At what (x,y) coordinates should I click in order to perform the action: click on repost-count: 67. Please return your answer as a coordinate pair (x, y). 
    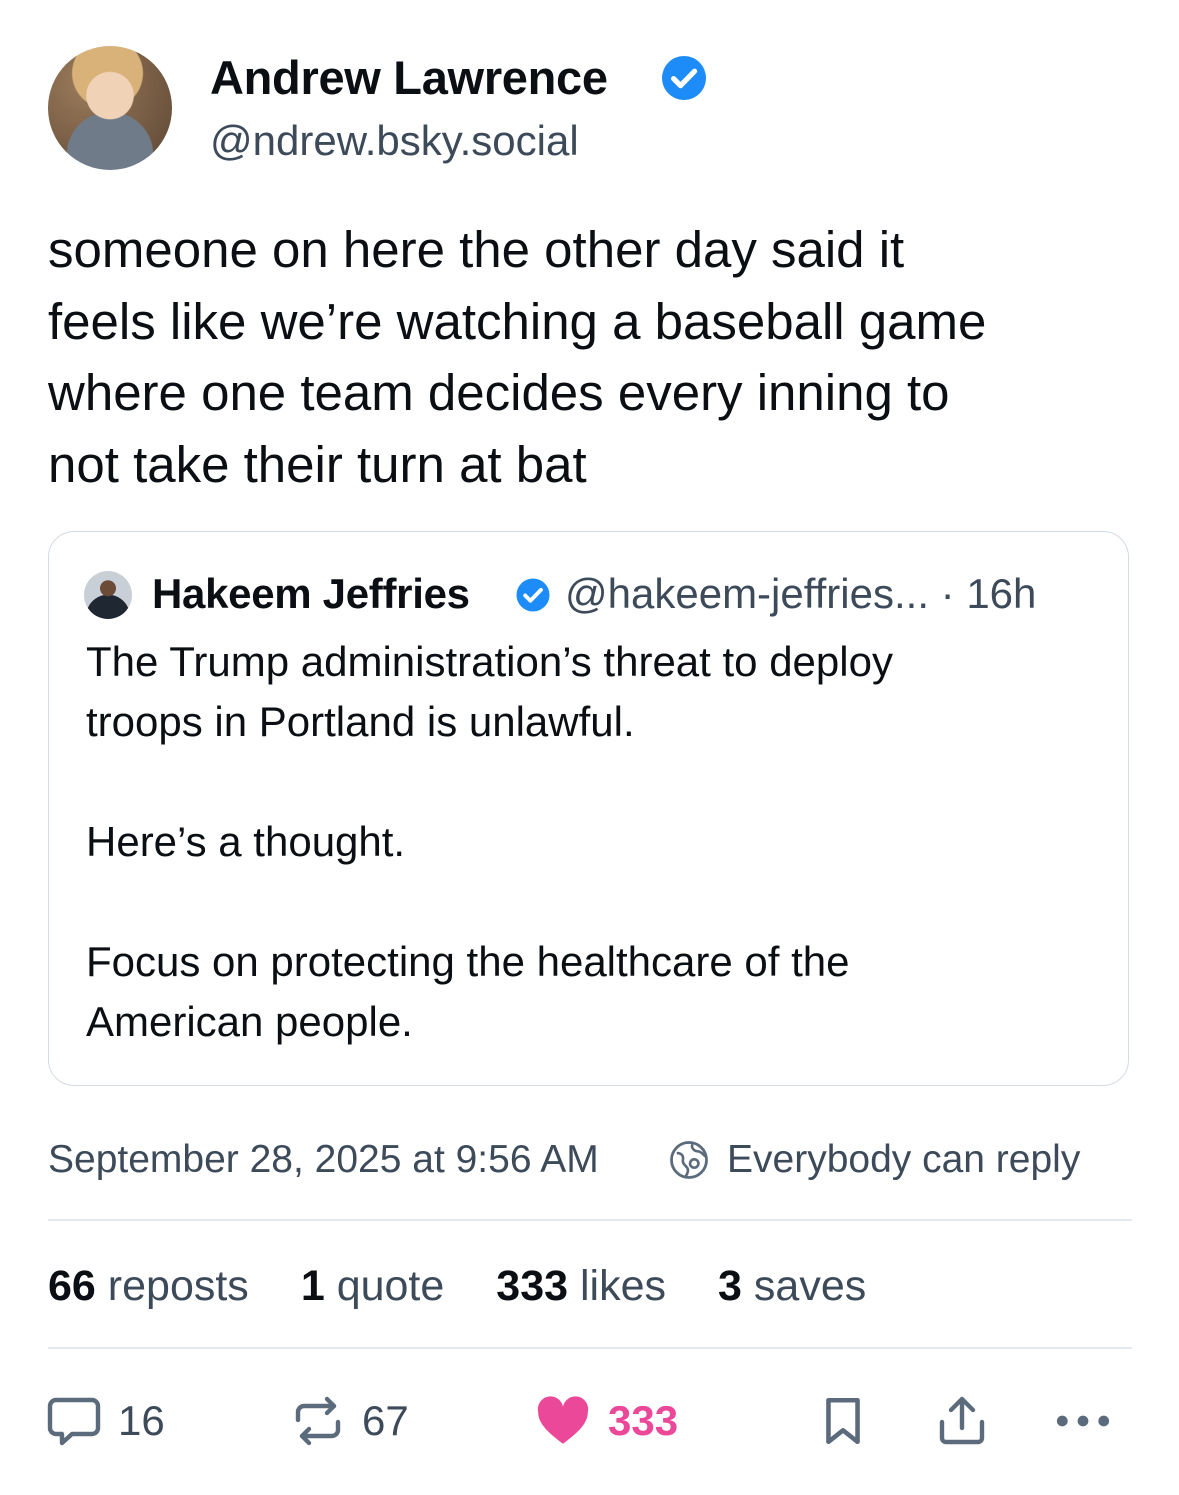
    Looking at the image, I should click on (385, 1420).